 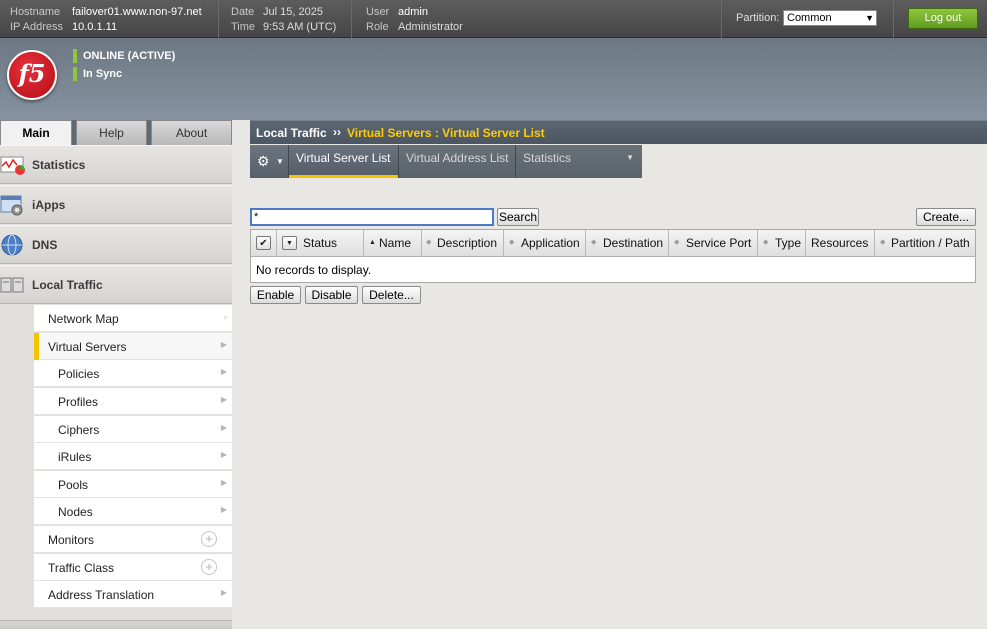 What do you see at coordinates (101, 595) in the screenshot?
I see `sidebar-item-label: Address Translation` at bounding box center [101, 595].